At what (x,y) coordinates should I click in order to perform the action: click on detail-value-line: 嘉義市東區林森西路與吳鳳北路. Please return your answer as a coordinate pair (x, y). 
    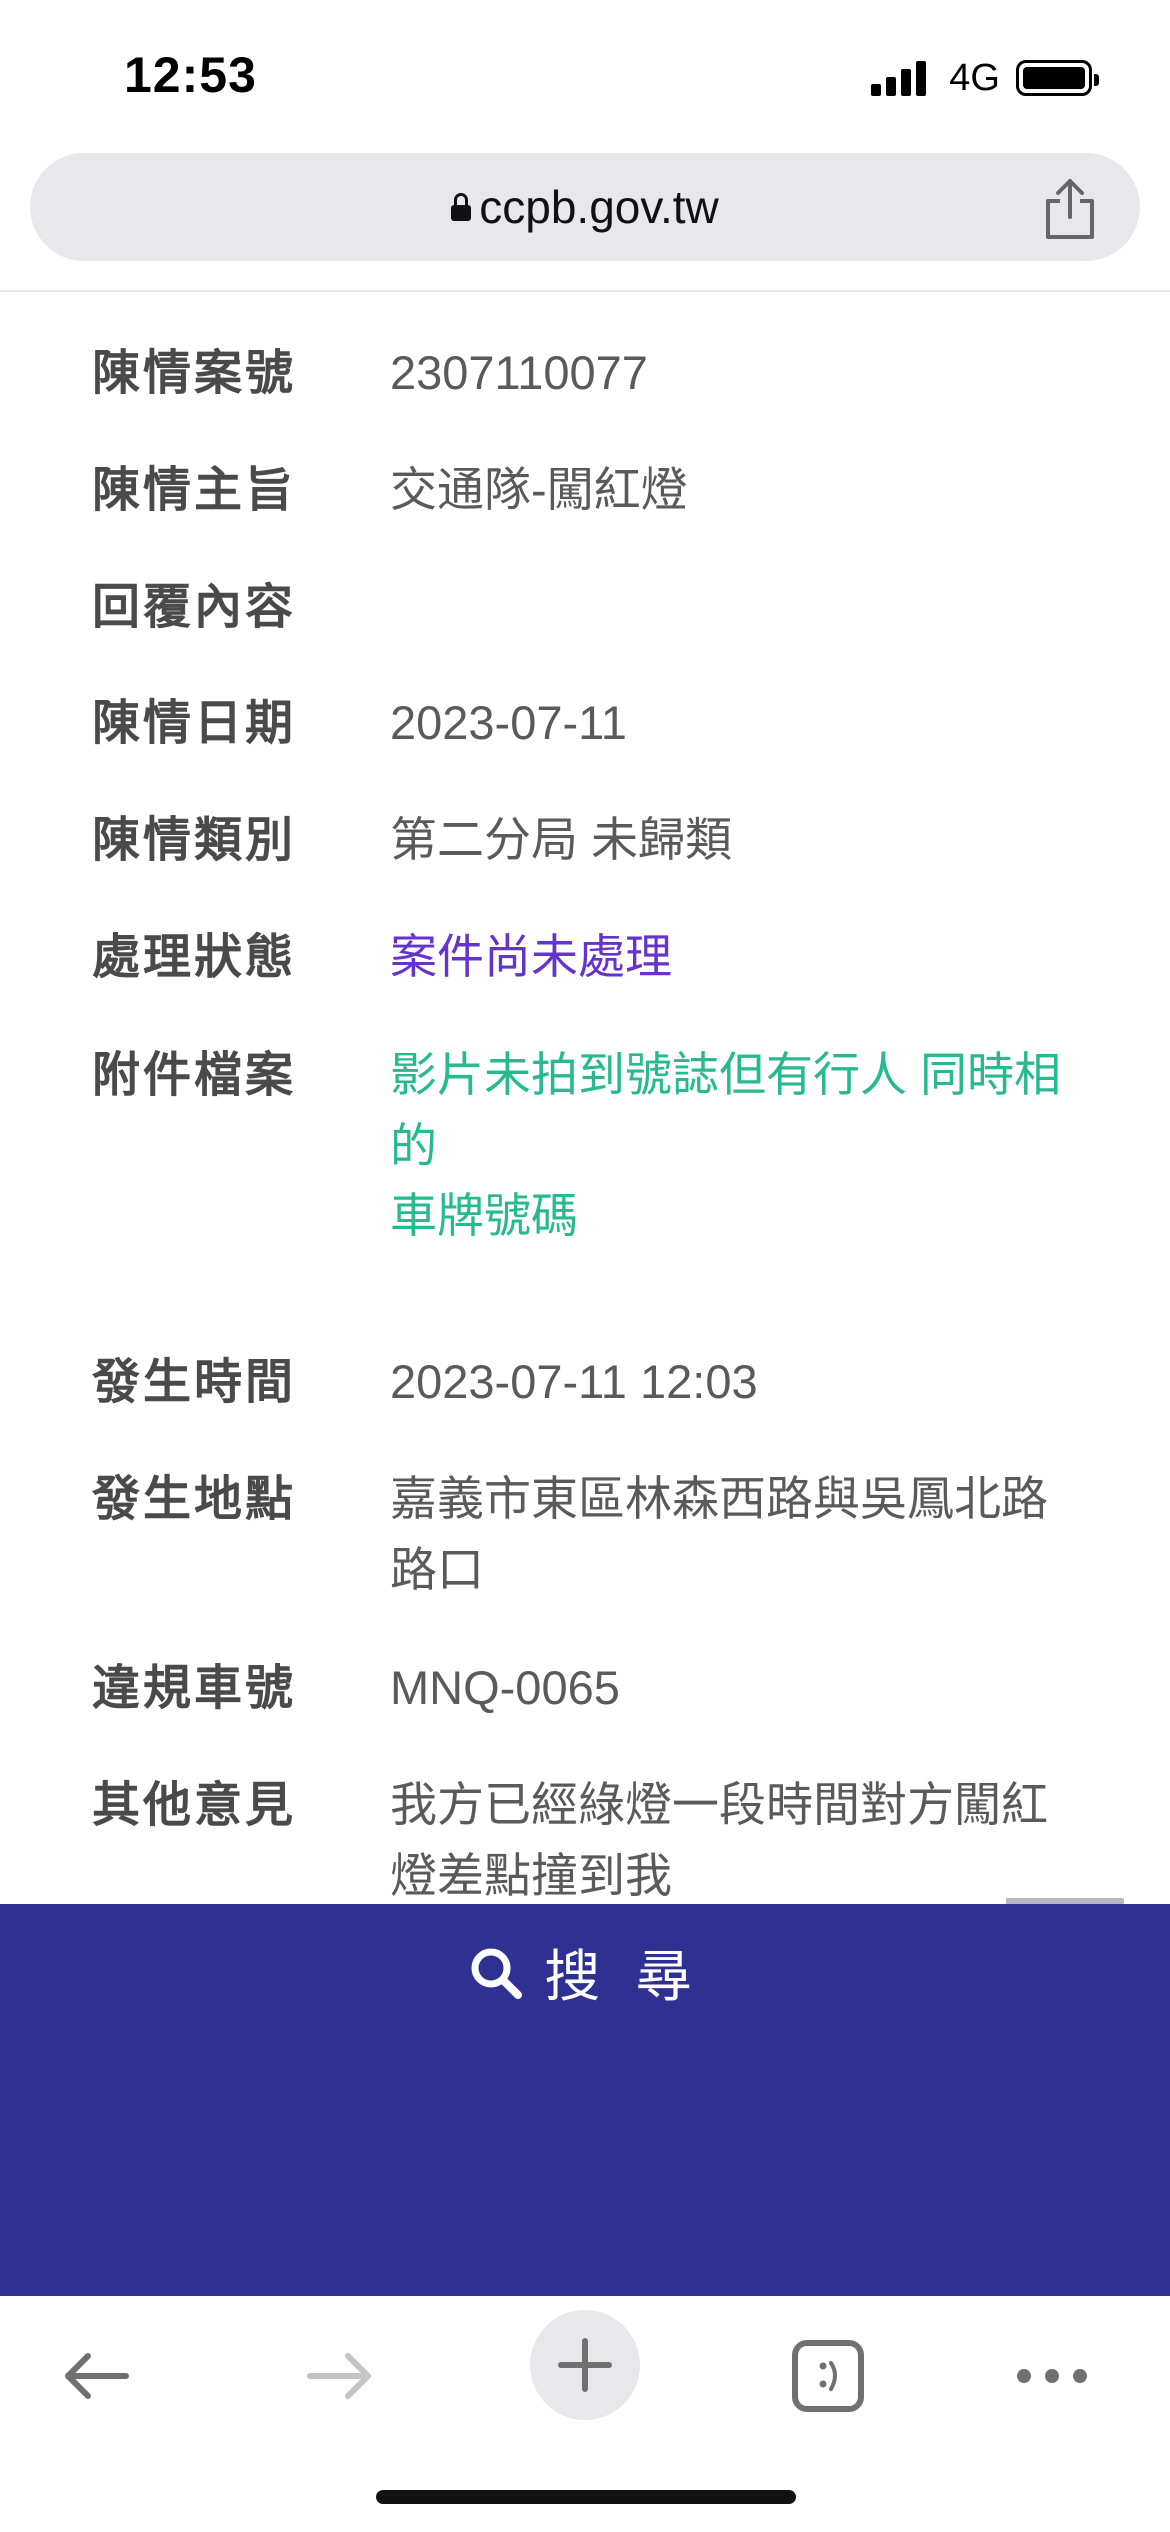
    Looking at the image, I should click on (719, 1498).